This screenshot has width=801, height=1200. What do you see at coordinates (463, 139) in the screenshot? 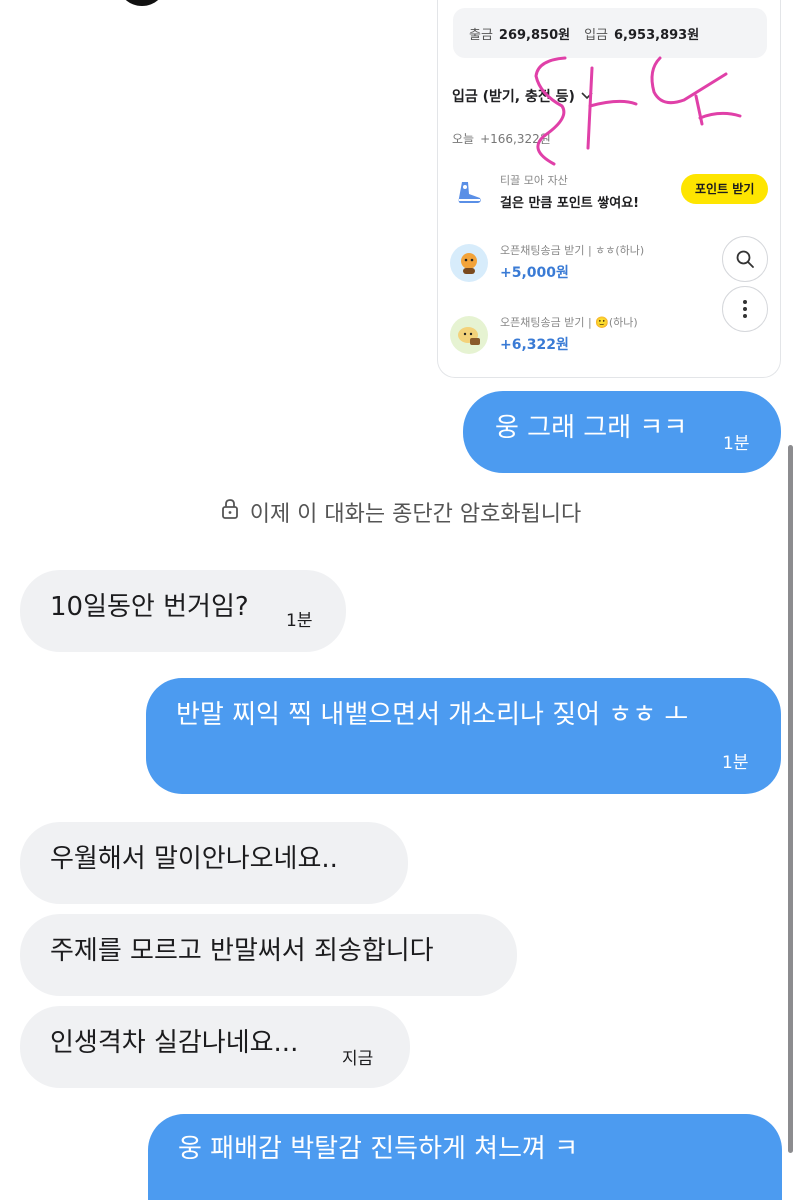
I see `today-label: 오늘` at bounding box center [463, 139].